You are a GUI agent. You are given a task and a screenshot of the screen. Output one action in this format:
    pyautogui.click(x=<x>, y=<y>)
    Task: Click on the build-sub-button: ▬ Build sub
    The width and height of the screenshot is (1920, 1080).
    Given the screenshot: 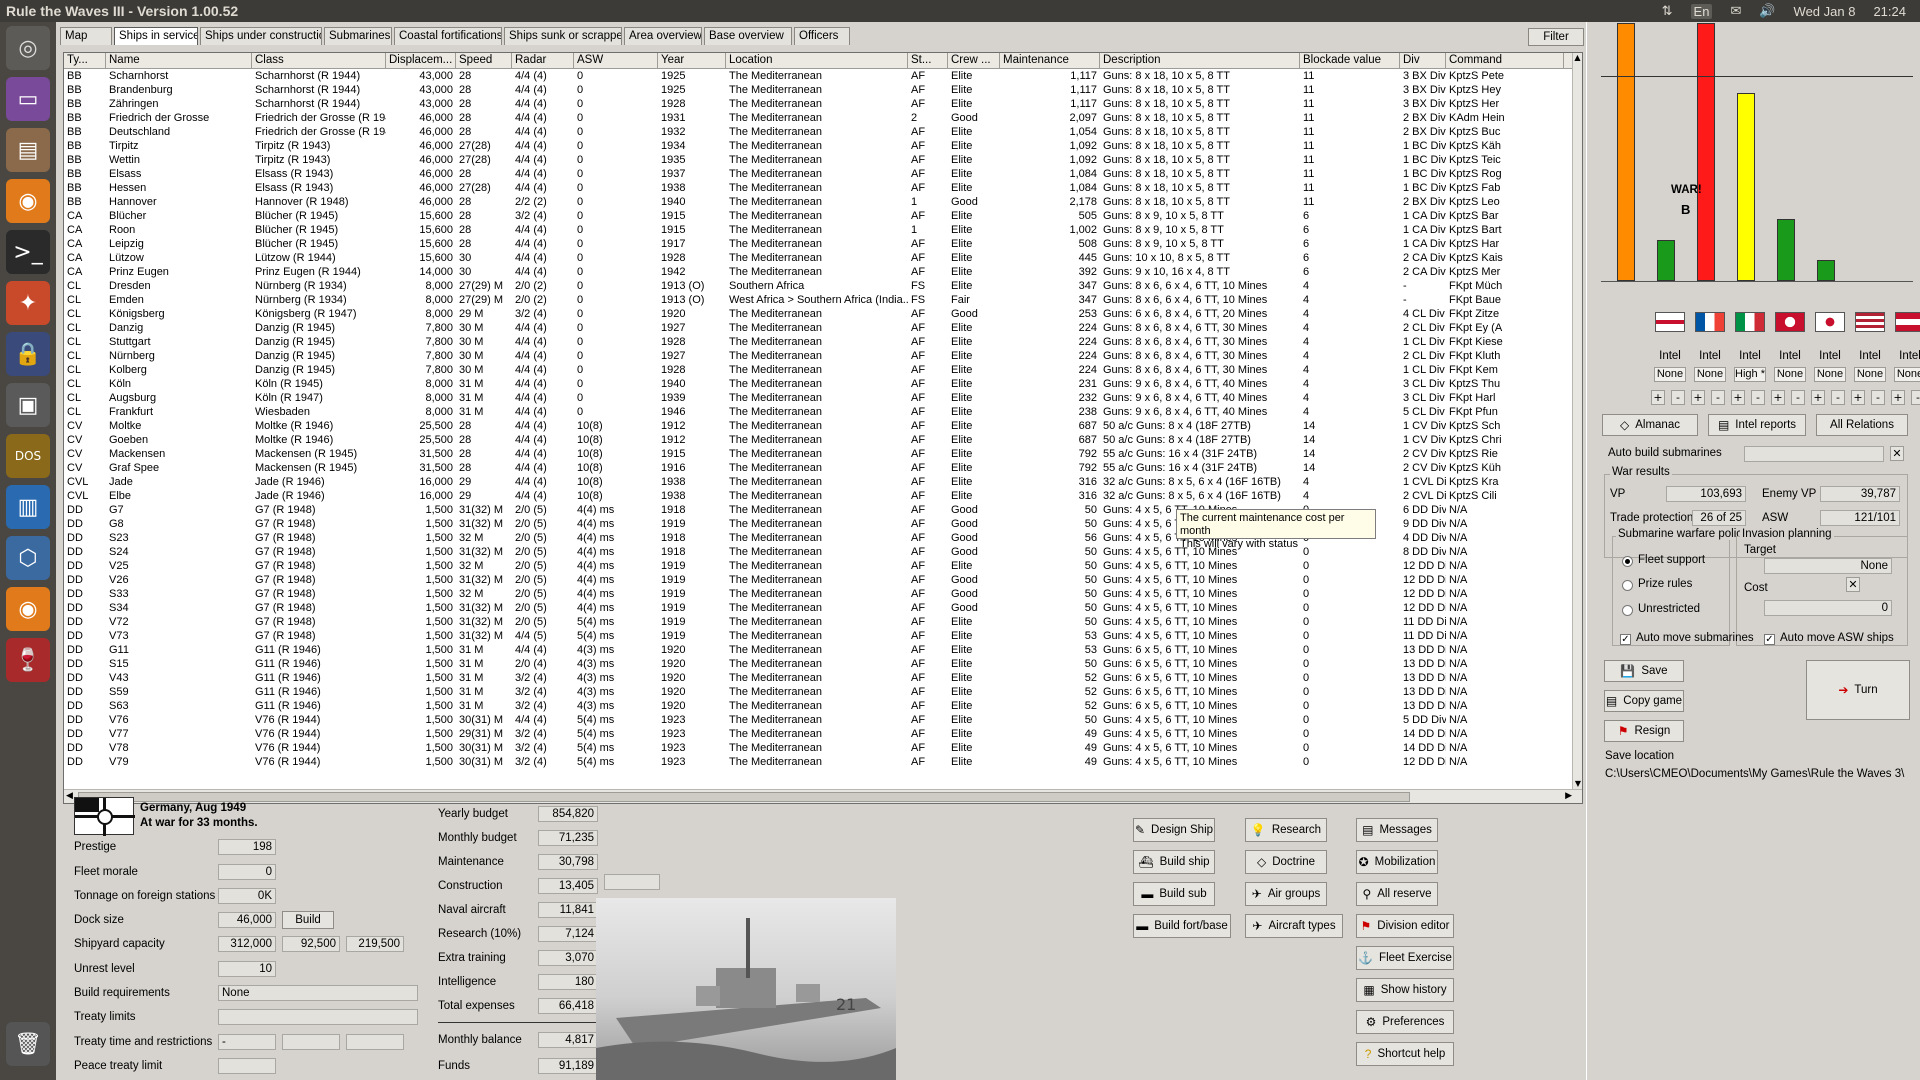 What is the action you would take?
    pyautogui.click(x=1174, y=894)
    